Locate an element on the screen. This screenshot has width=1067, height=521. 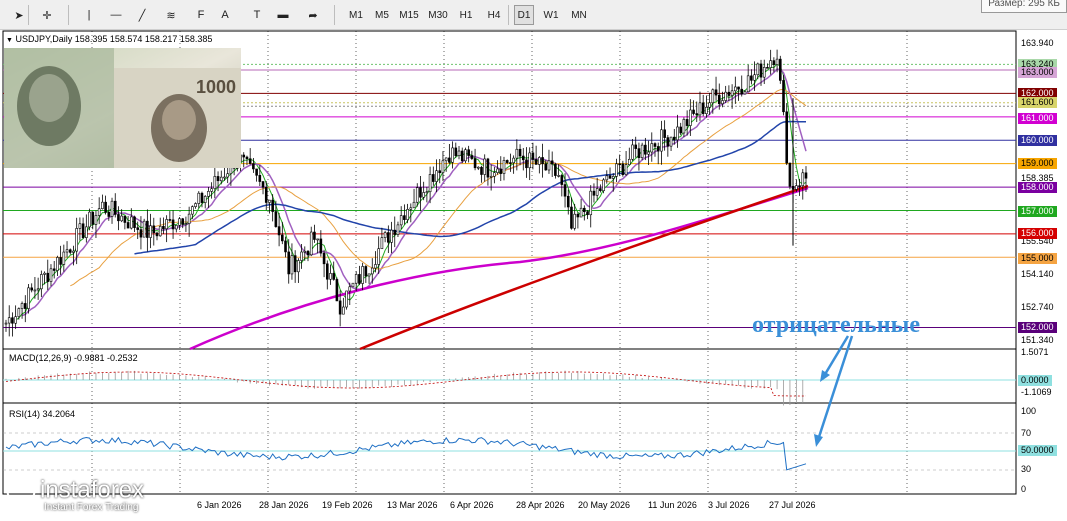
timeframe-h4: H4 is located at coordinates (494, 15).